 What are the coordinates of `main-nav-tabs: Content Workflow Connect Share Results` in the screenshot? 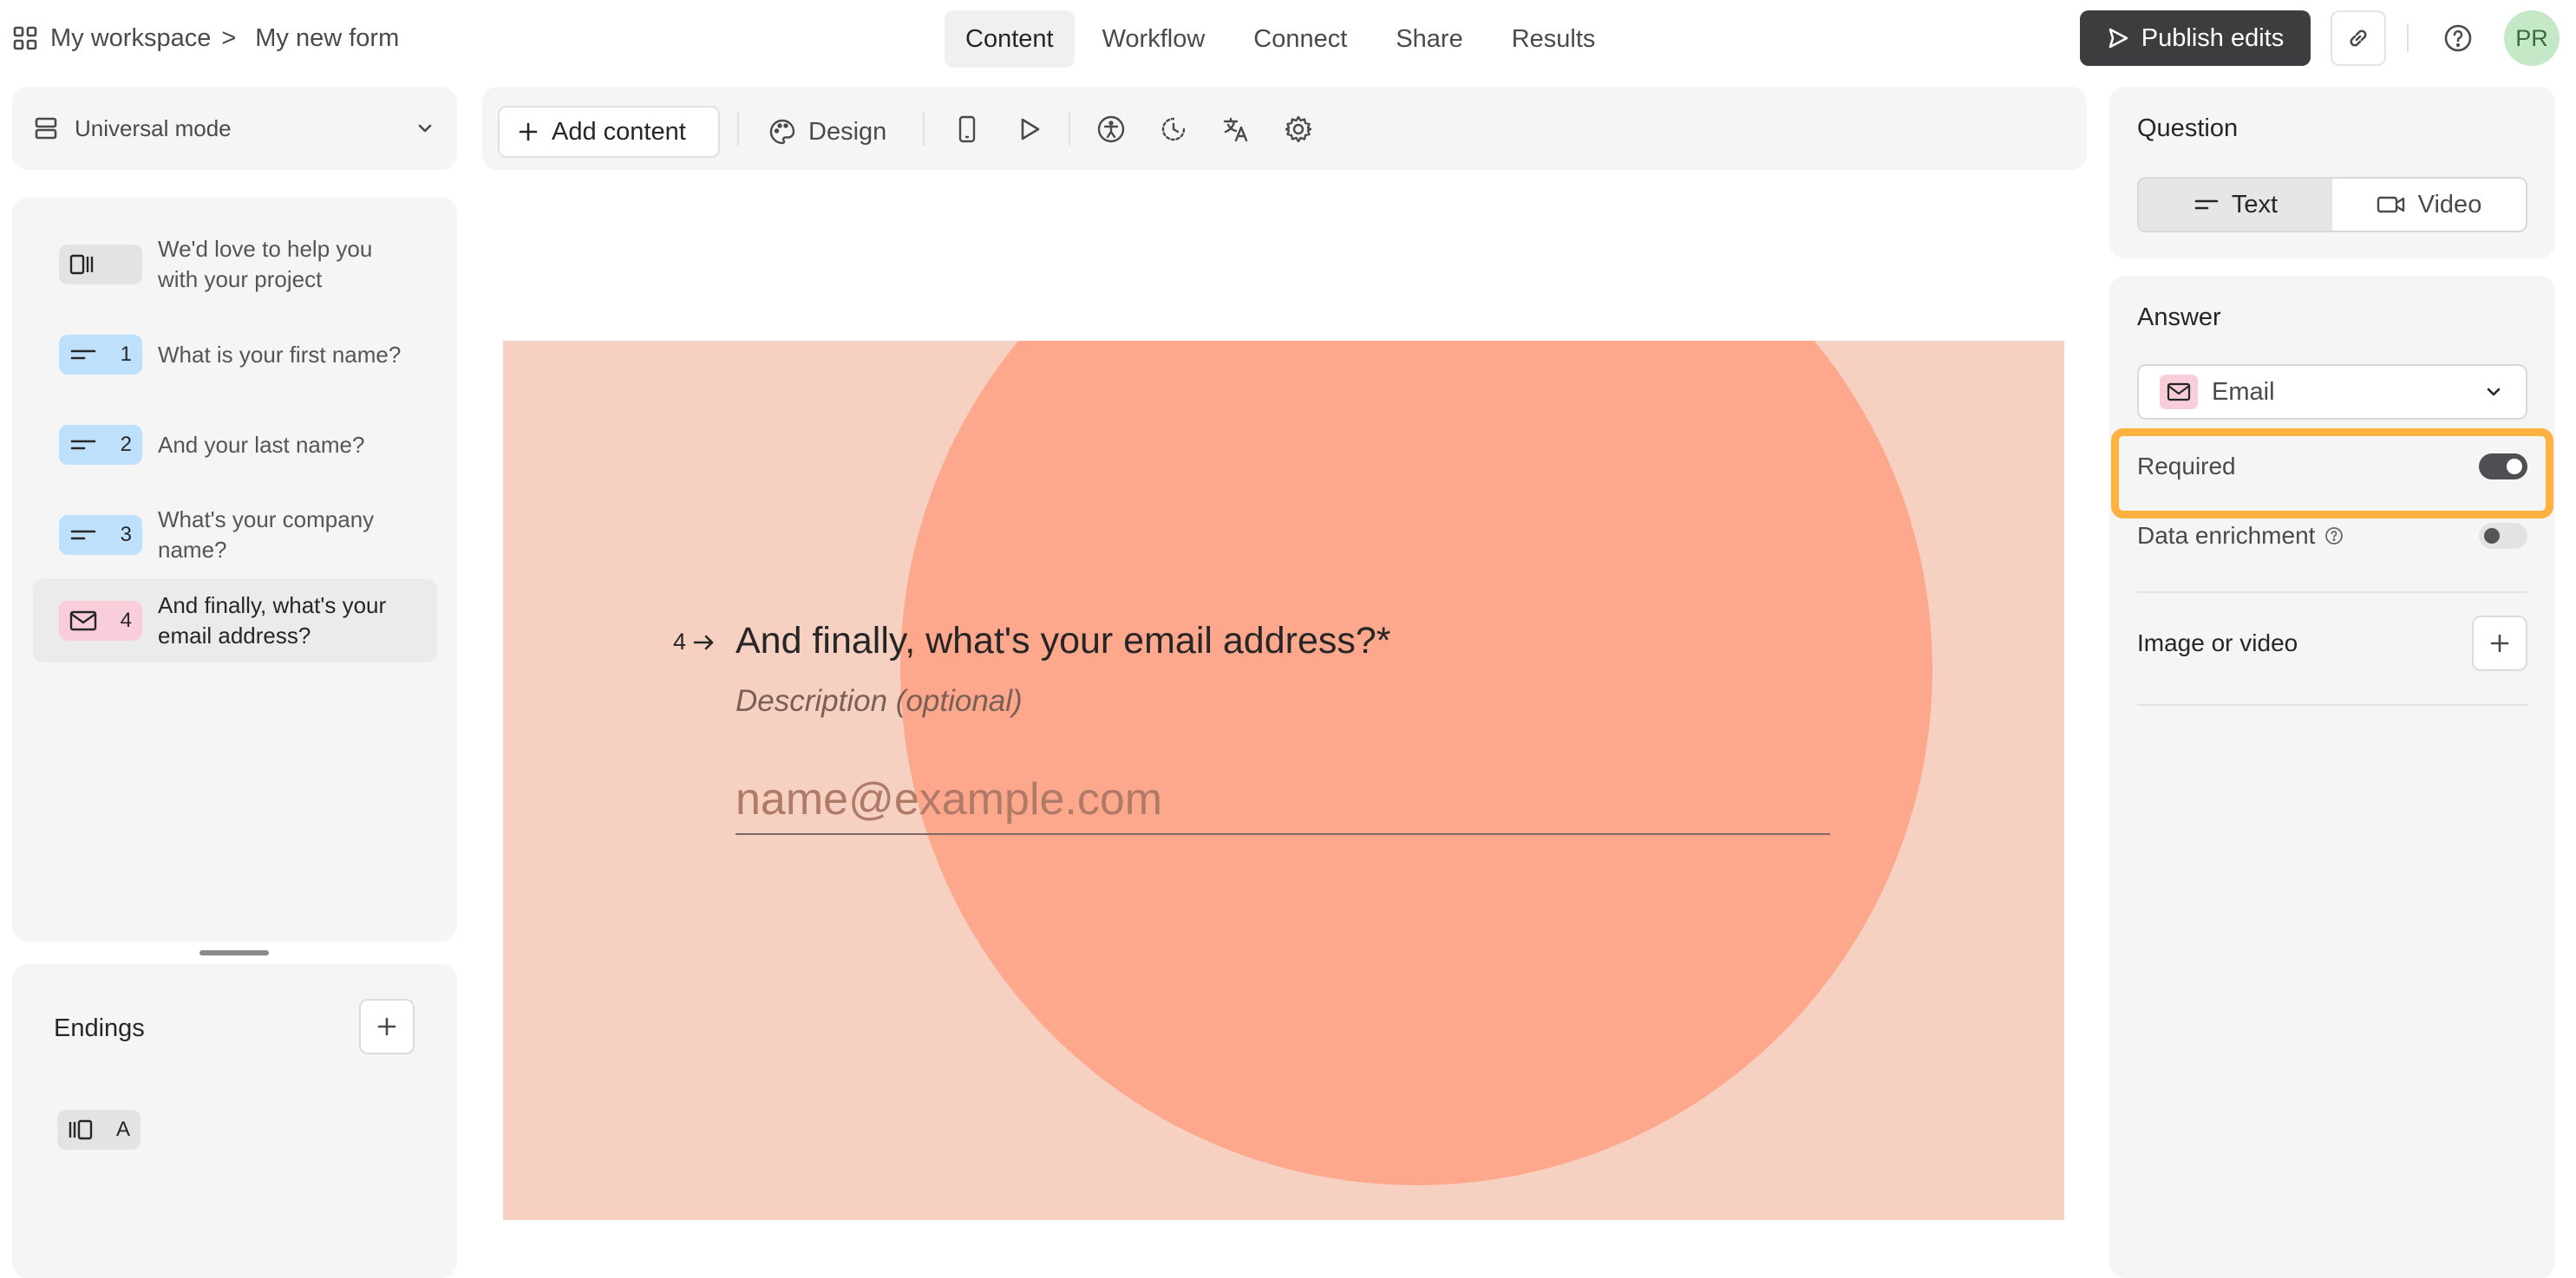 It's located at (1280, 39).